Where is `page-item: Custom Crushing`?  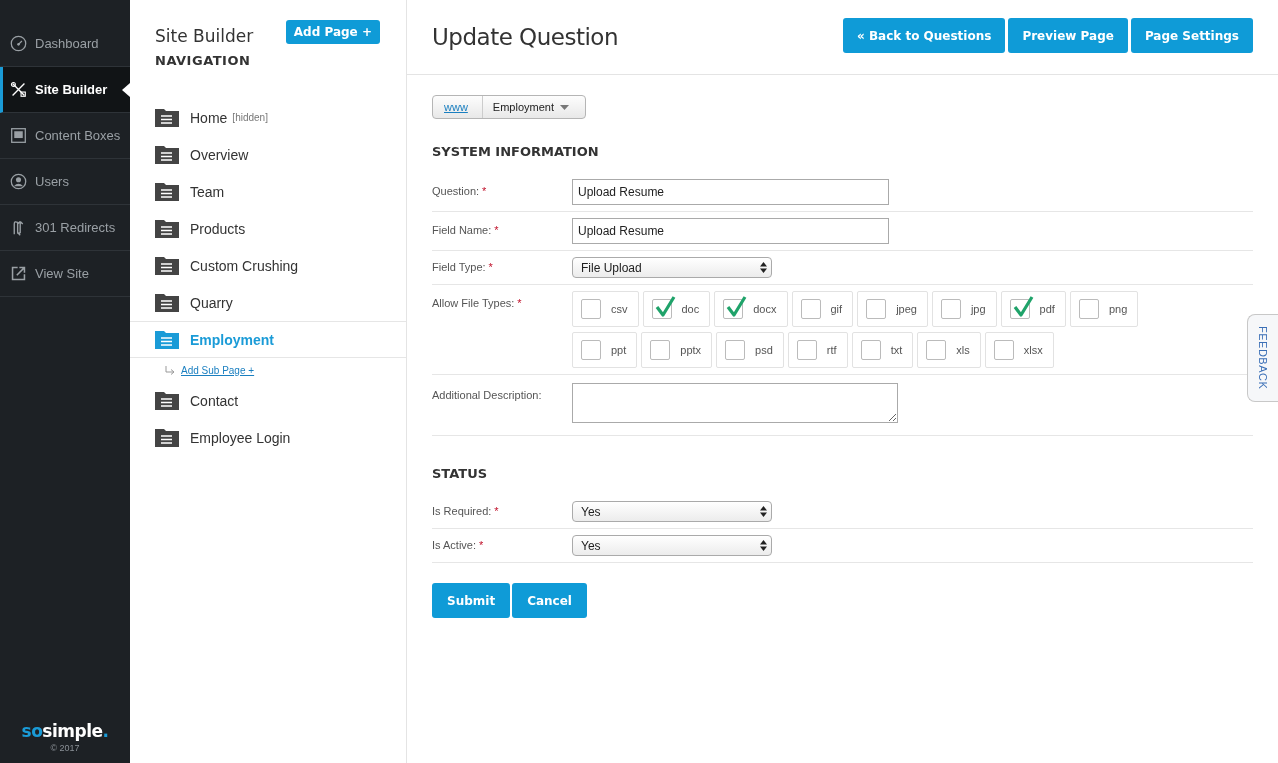
page-item: Custom Crushing is located at coordinates (268, 265).